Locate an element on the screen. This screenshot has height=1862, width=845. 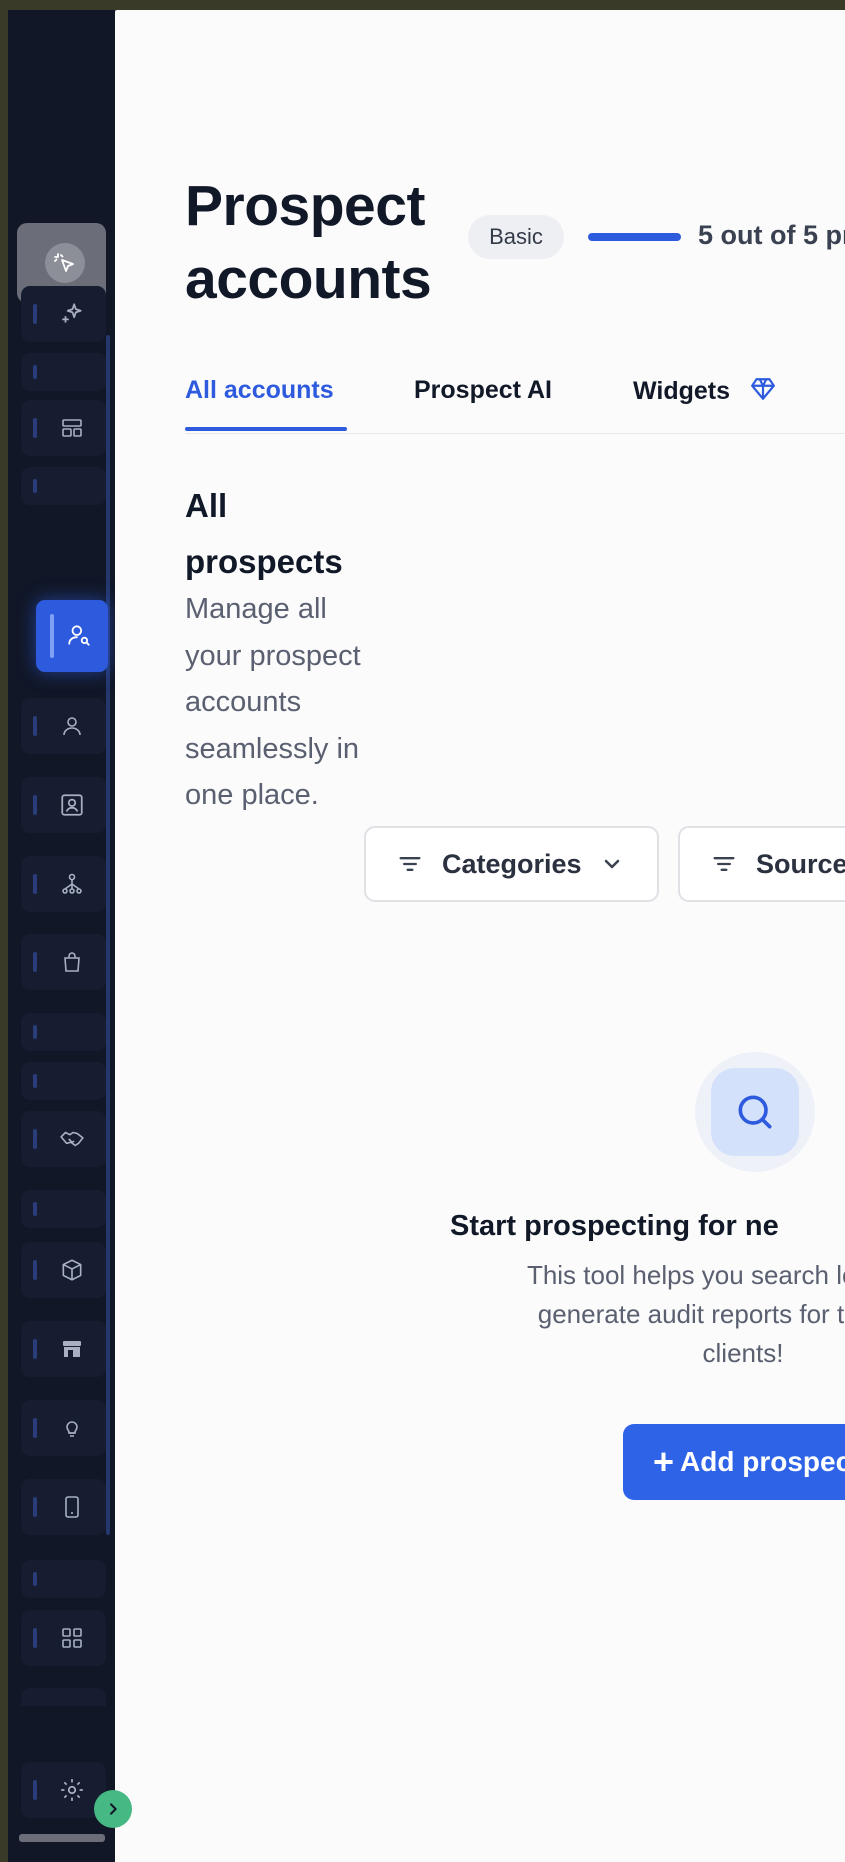
categories-filter-button: Categories is located at coordinates (511, 864).